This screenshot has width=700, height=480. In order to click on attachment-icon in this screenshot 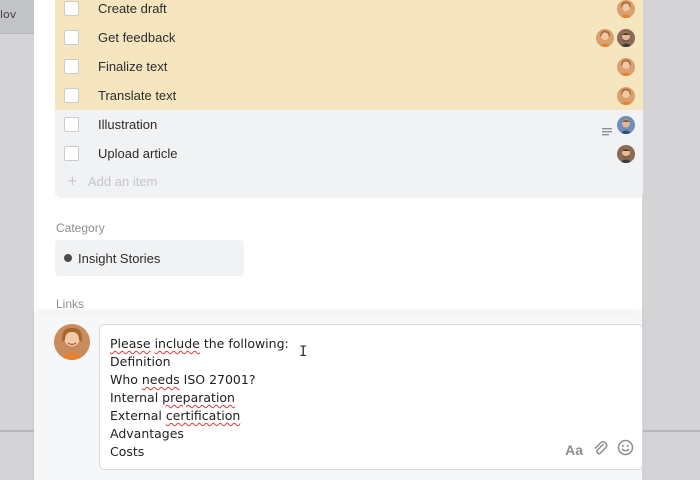, I will do `click(600, 450)`.